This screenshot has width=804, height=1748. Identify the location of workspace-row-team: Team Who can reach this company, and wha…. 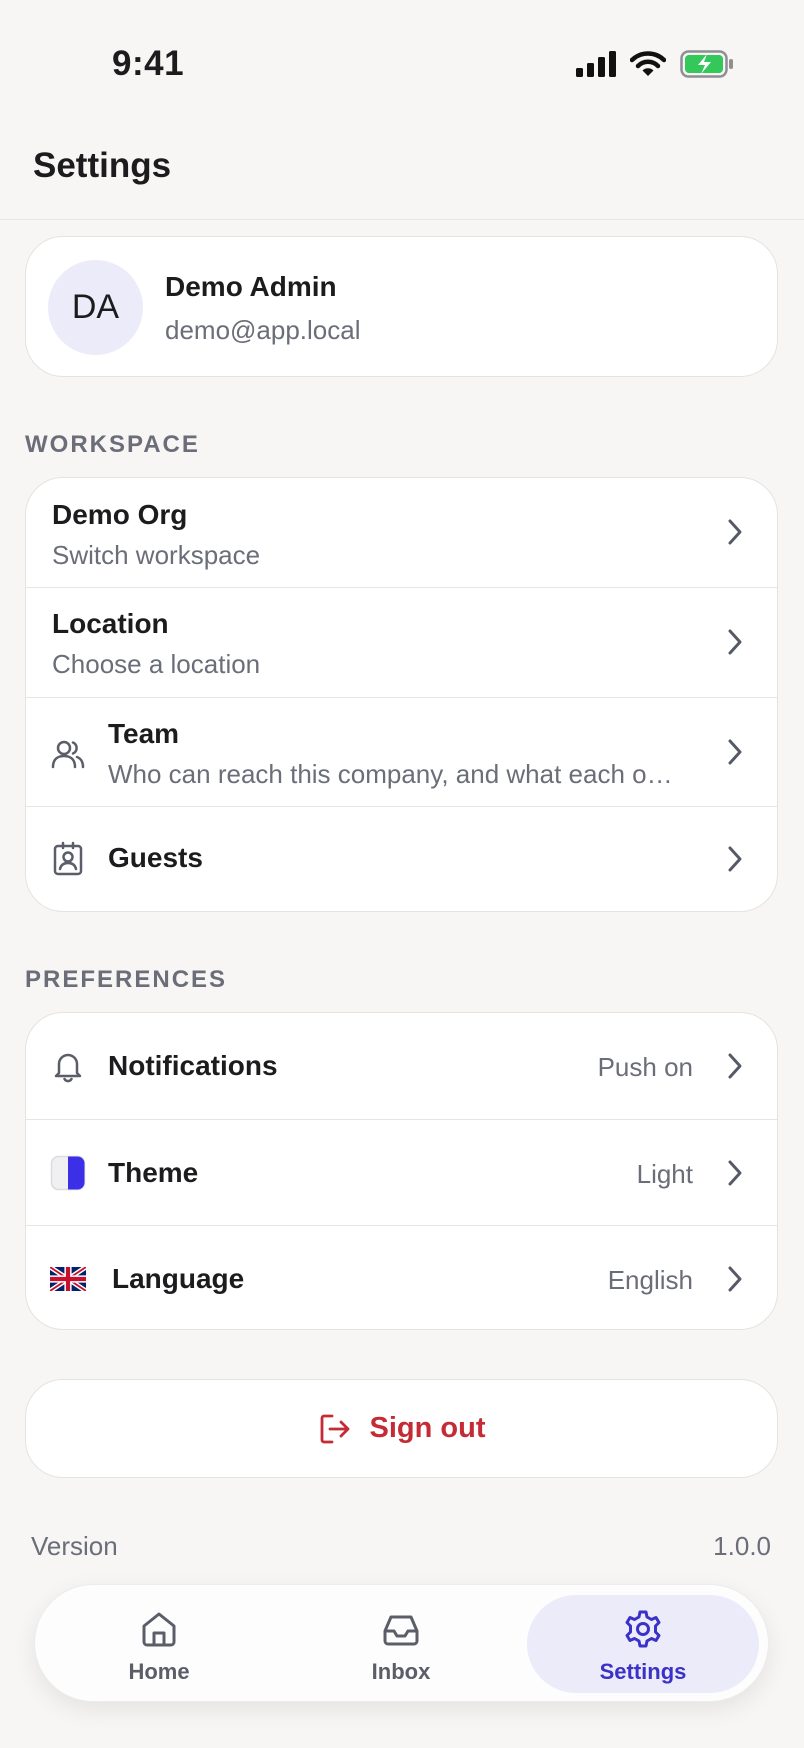
(401, 751).